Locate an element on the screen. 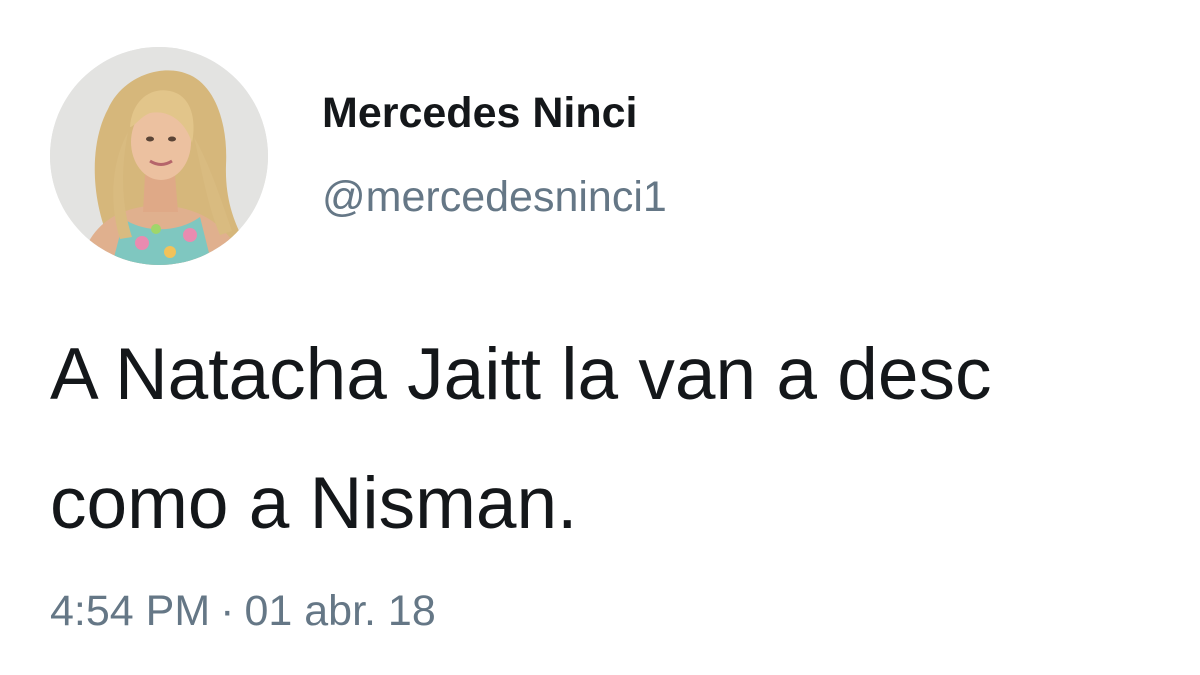 This screenshot has height=675, width=1200. user-handle: @mercedesninci1 is located at coordinates (494, 197).